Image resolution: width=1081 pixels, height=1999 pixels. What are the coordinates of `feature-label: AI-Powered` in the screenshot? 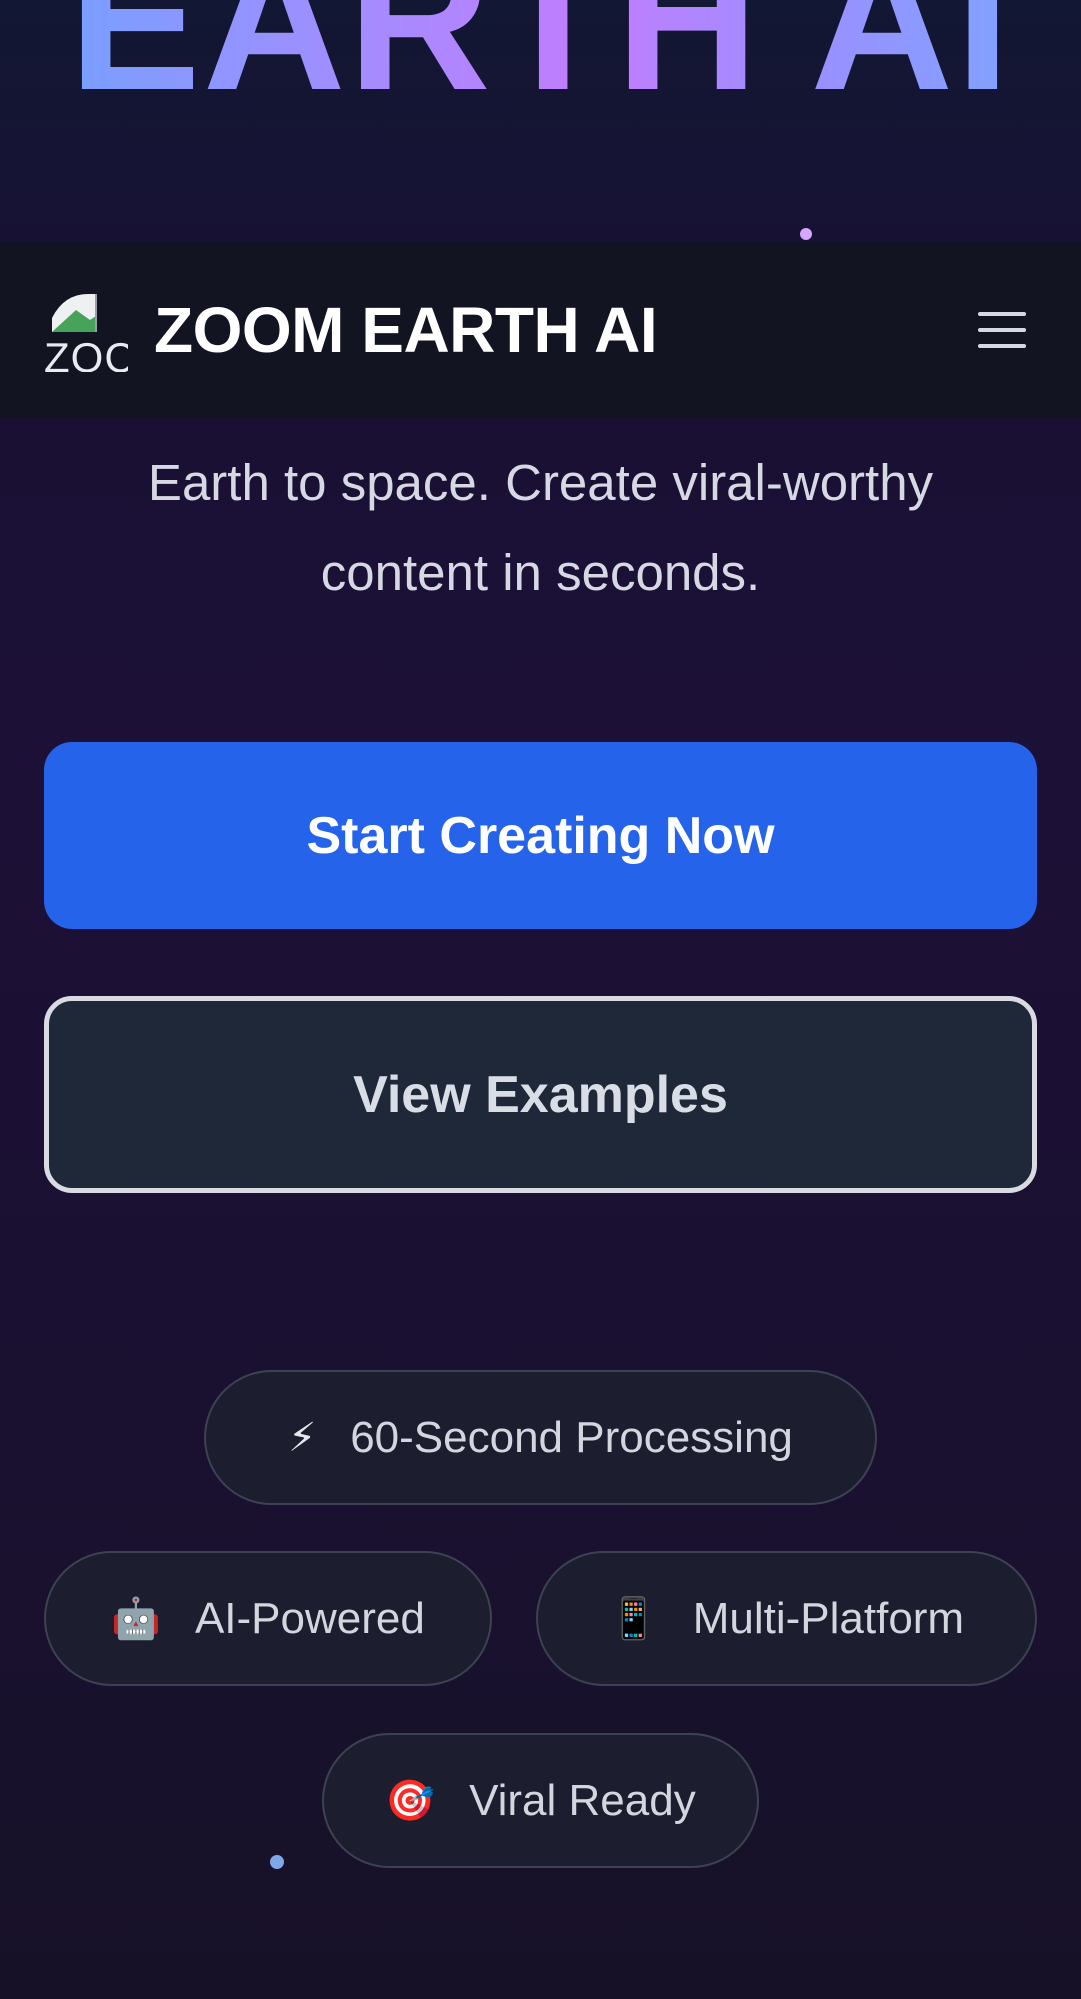 It's located at (309, 1618).